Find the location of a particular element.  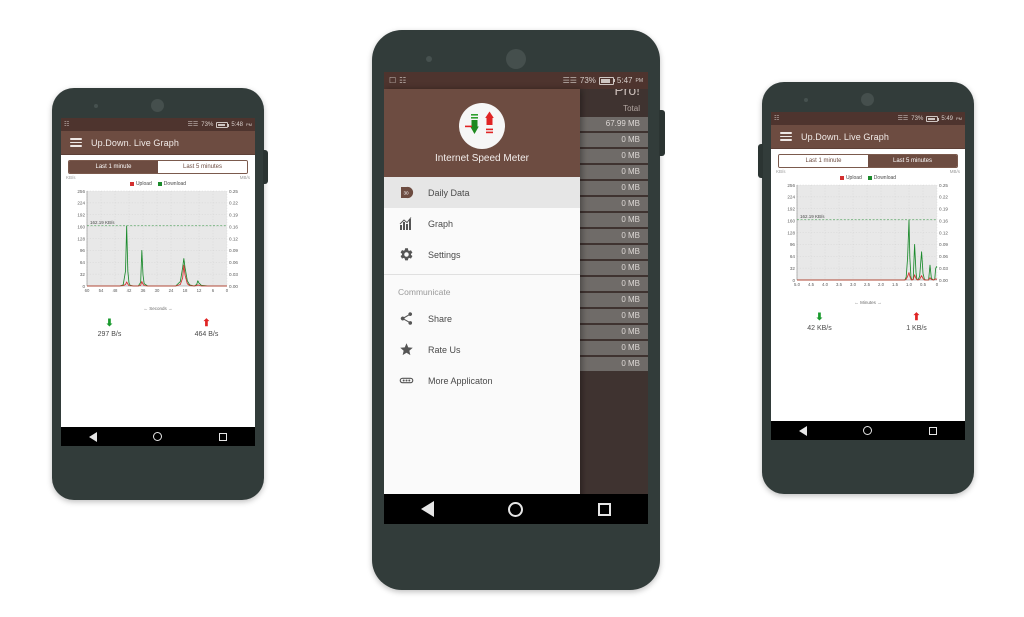

drawer-item-share: Share is located at coordinates (482, 318).